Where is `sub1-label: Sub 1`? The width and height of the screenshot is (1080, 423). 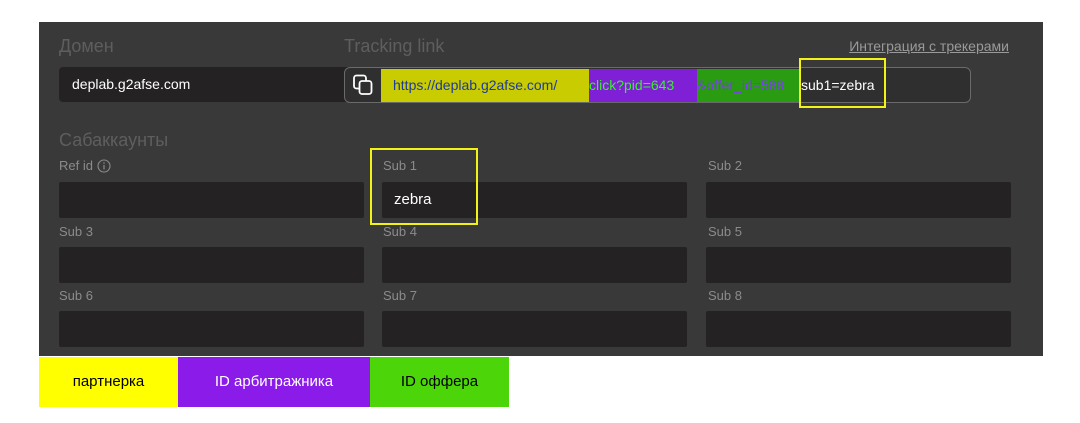
sub1-label: Sub 1 is located at coordinates (400, 165).